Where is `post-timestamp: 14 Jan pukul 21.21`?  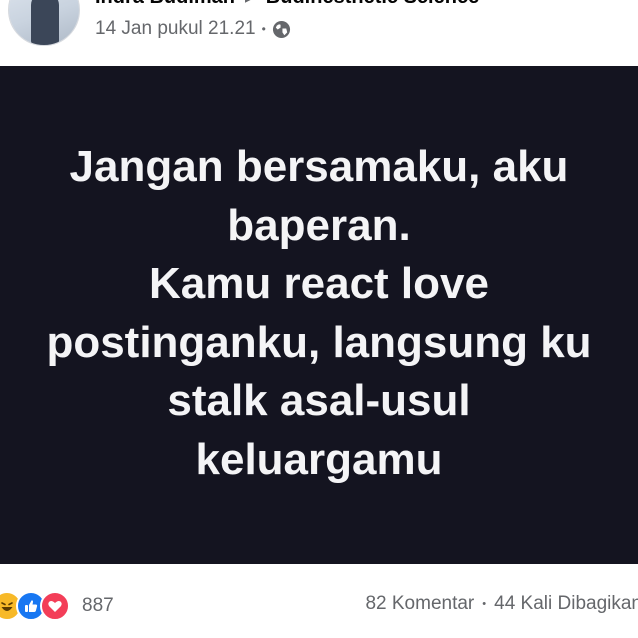 post-timestamp: 14 Jan pukul 21.21 is located at coordinates (175, 29).